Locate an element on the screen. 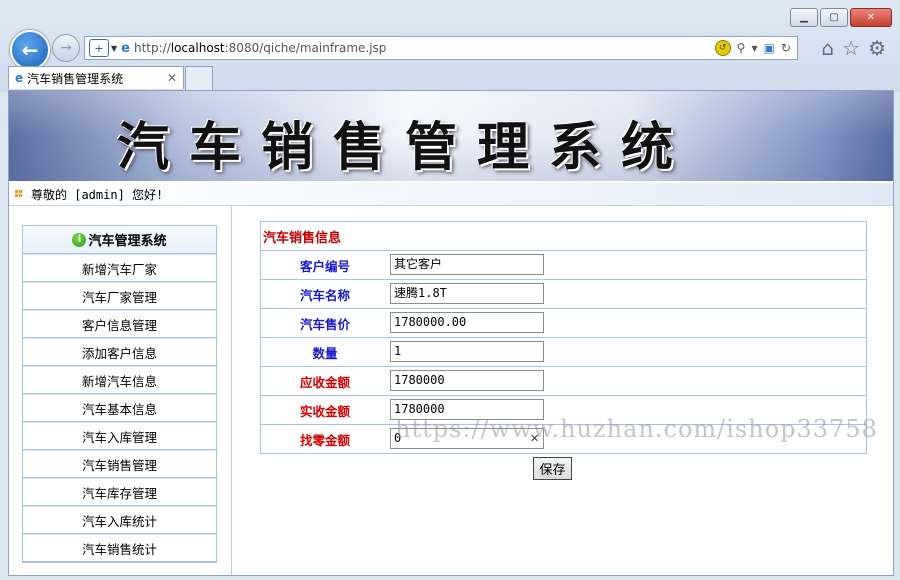 The width and height of the screenshot is (900, 580). sidebar-item-sales-stats: 汽车销售统计 is located at coordinates (119, 548).